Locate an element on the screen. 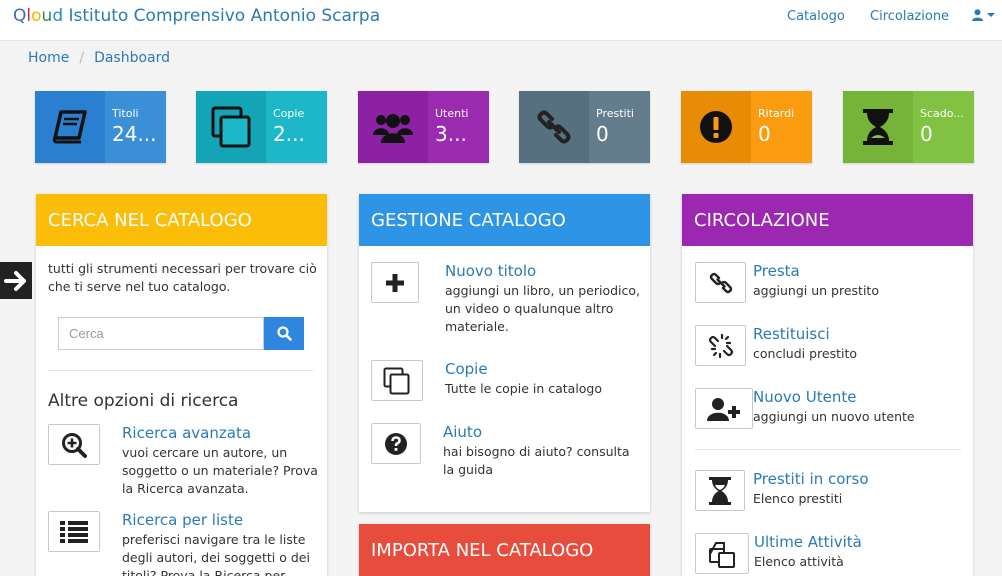  restituisci-button is located at coordinates (720, 345).